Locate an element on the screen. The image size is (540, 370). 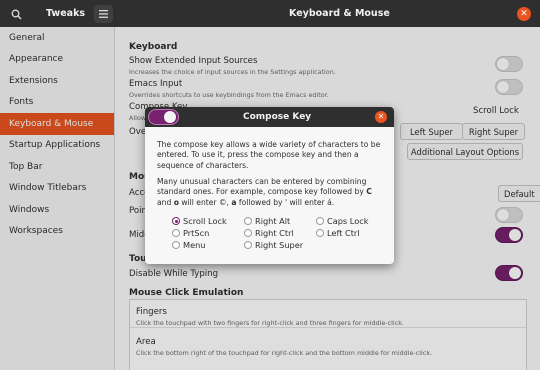
radio-left-ctrl: Left Ctrl is located at coordinates (338, 233).